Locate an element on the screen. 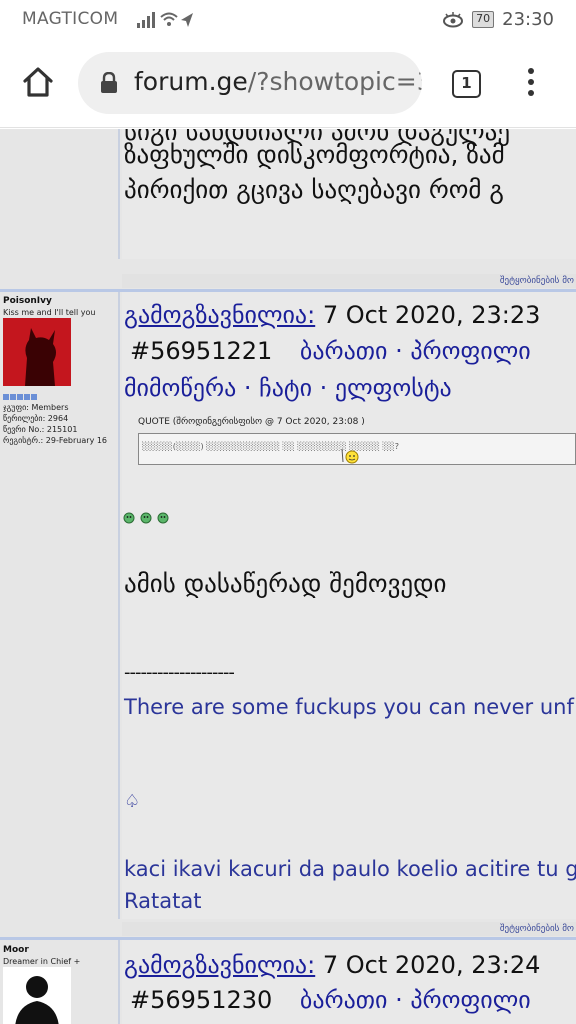 This screenshot has width=576, height=1024. prev-post-footer-link: შეტყობინების მო is located at coordinates (349, 281).